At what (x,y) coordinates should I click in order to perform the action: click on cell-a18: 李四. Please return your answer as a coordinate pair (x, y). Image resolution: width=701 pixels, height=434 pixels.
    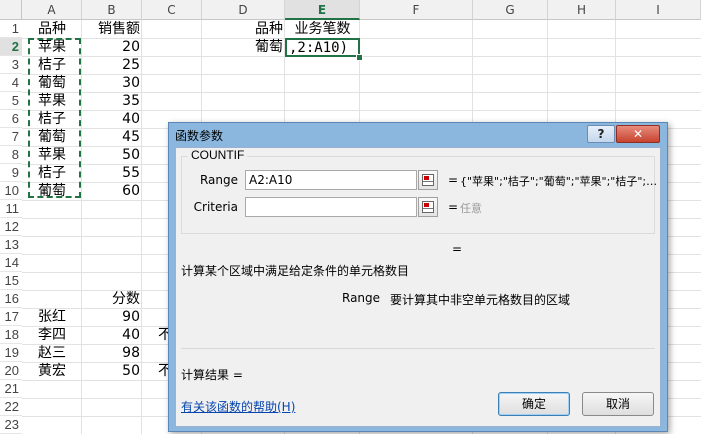
    Looking at the image, I should click on (52, 335).